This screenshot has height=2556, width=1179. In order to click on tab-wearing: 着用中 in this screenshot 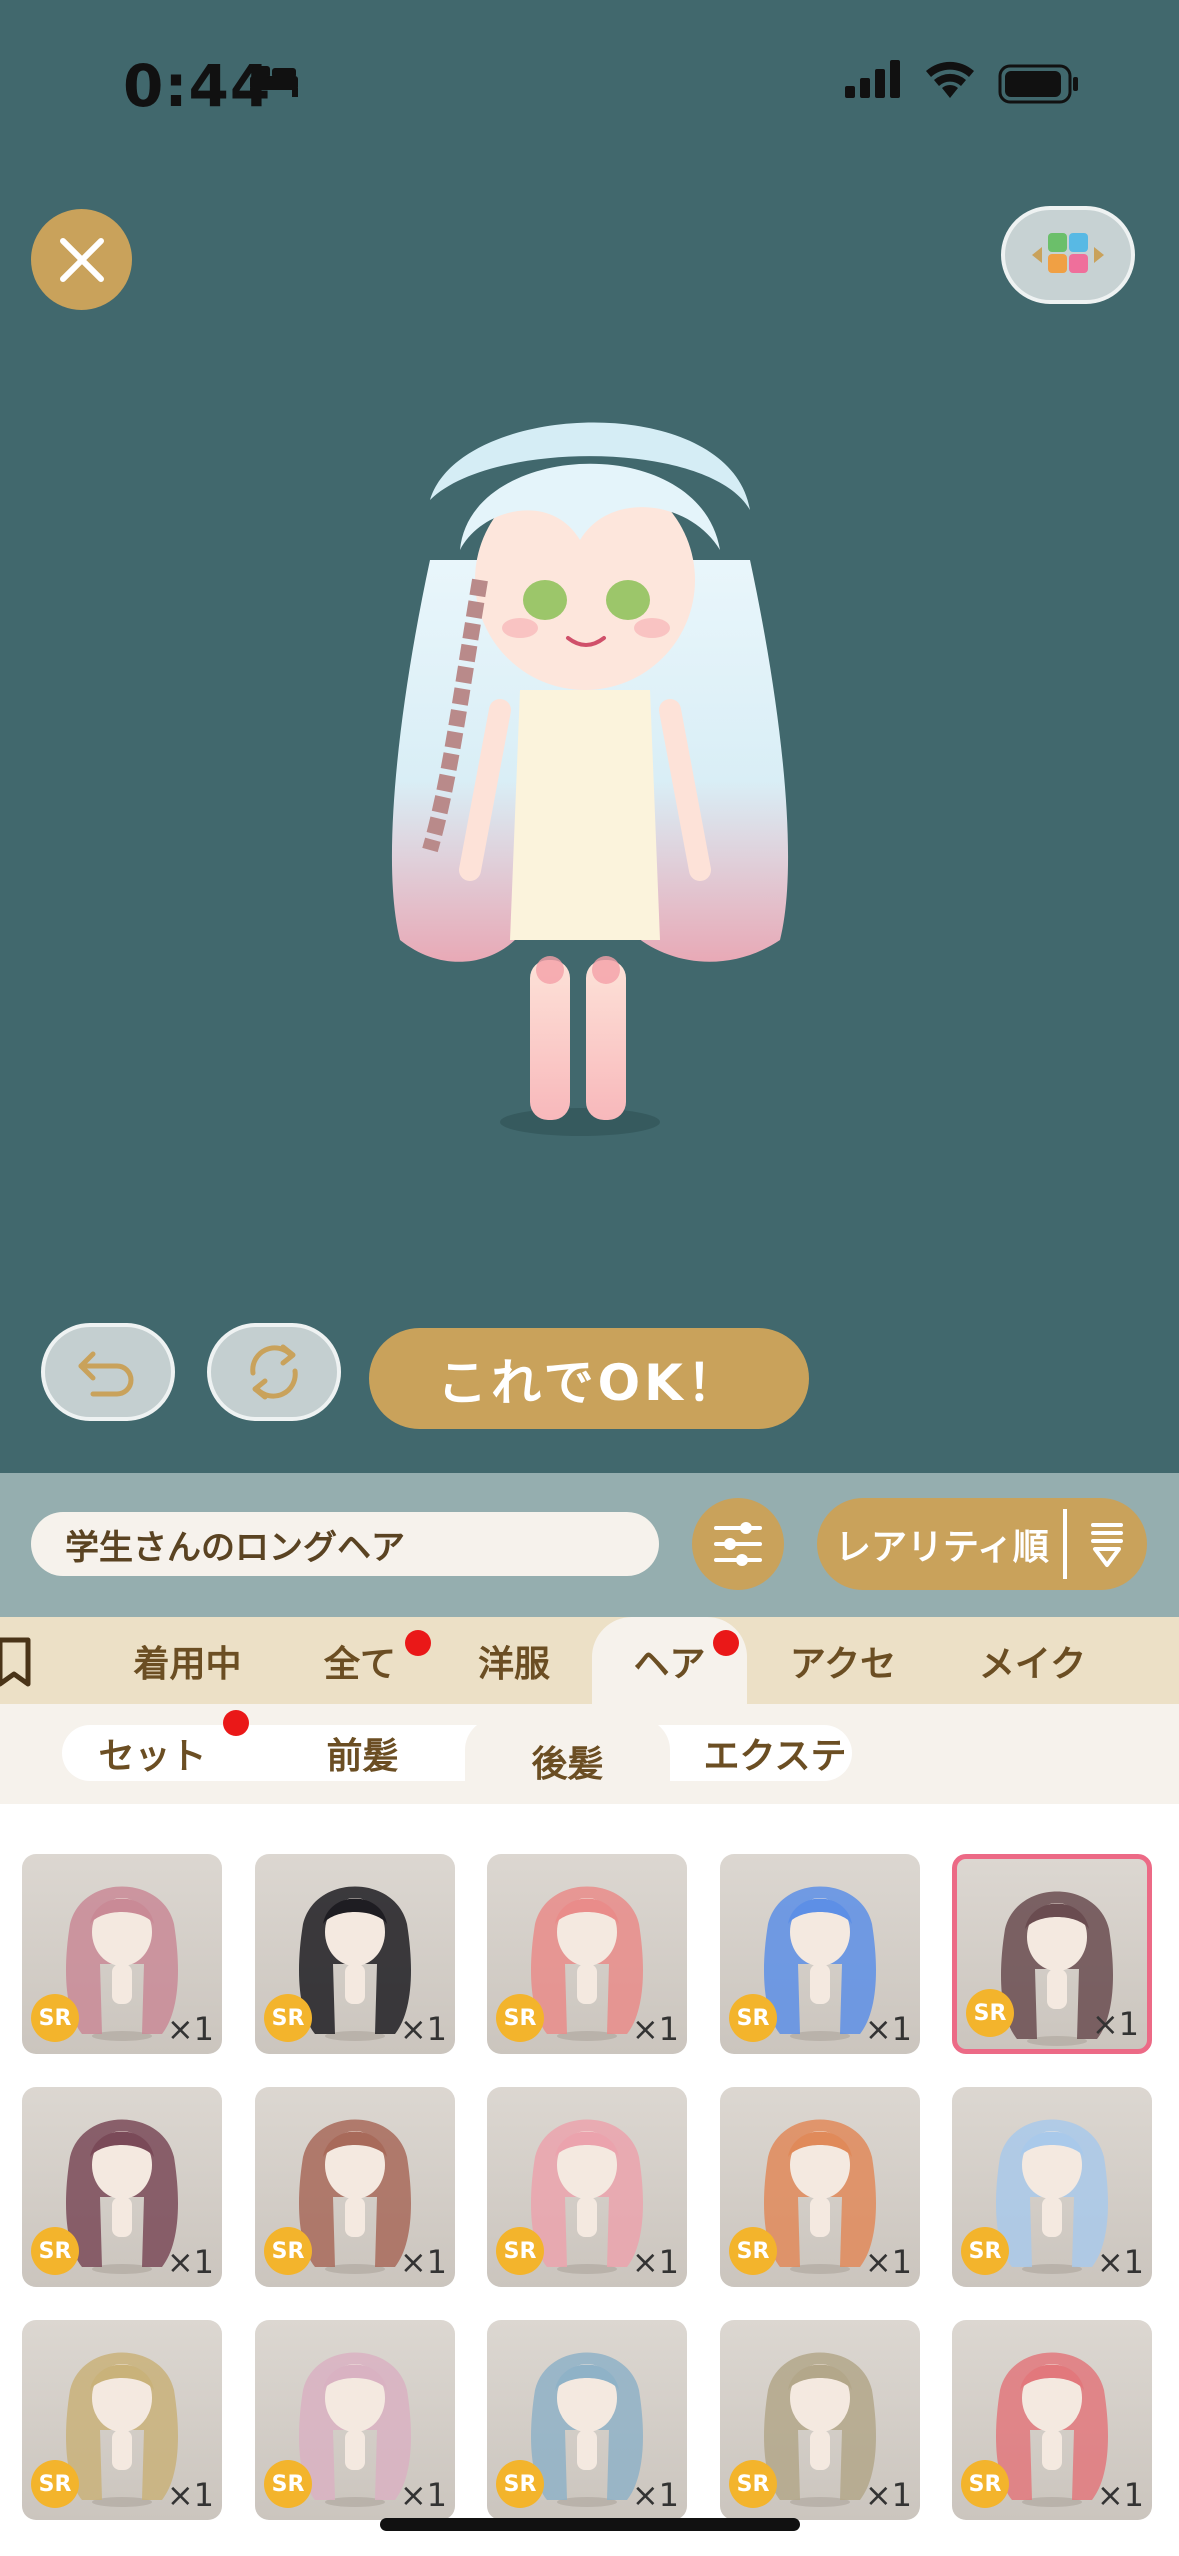, I will do `click(187, 1660)`.